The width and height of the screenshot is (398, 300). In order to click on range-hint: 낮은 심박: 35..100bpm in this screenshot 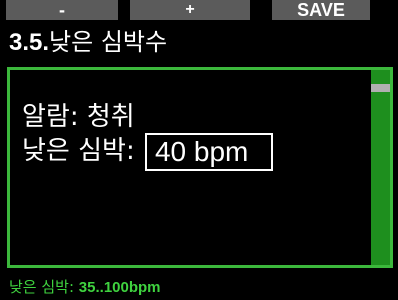, I will do `click(85, 287)`.